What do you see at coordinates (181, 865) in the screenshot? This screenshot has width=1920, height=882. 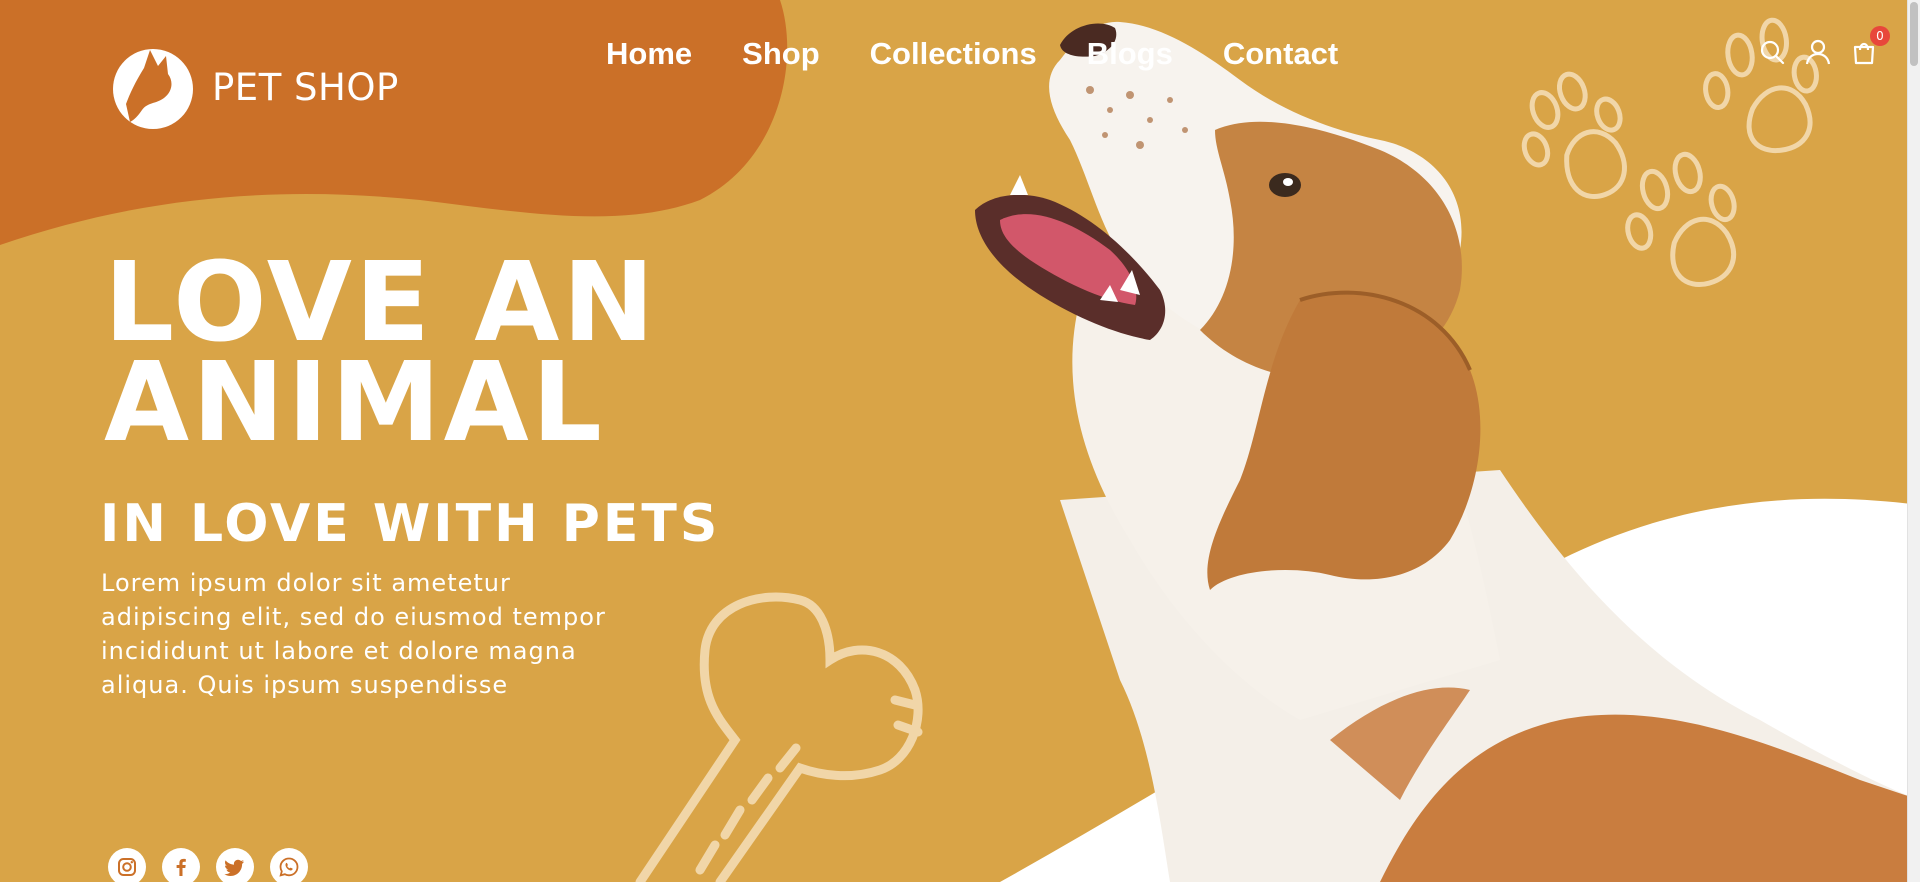 I see `facebook-icon` at bounding box center [181, 865].